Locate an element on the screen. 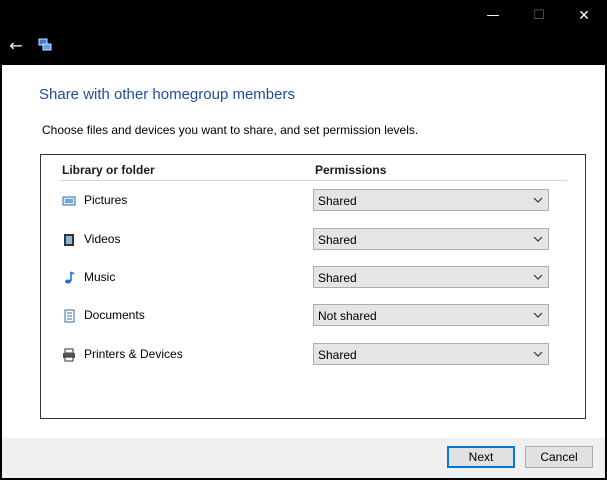 The height and width of the screenshot is (480, 607). page-title: Share with other homegroup members is located at coordinates (167, 94).